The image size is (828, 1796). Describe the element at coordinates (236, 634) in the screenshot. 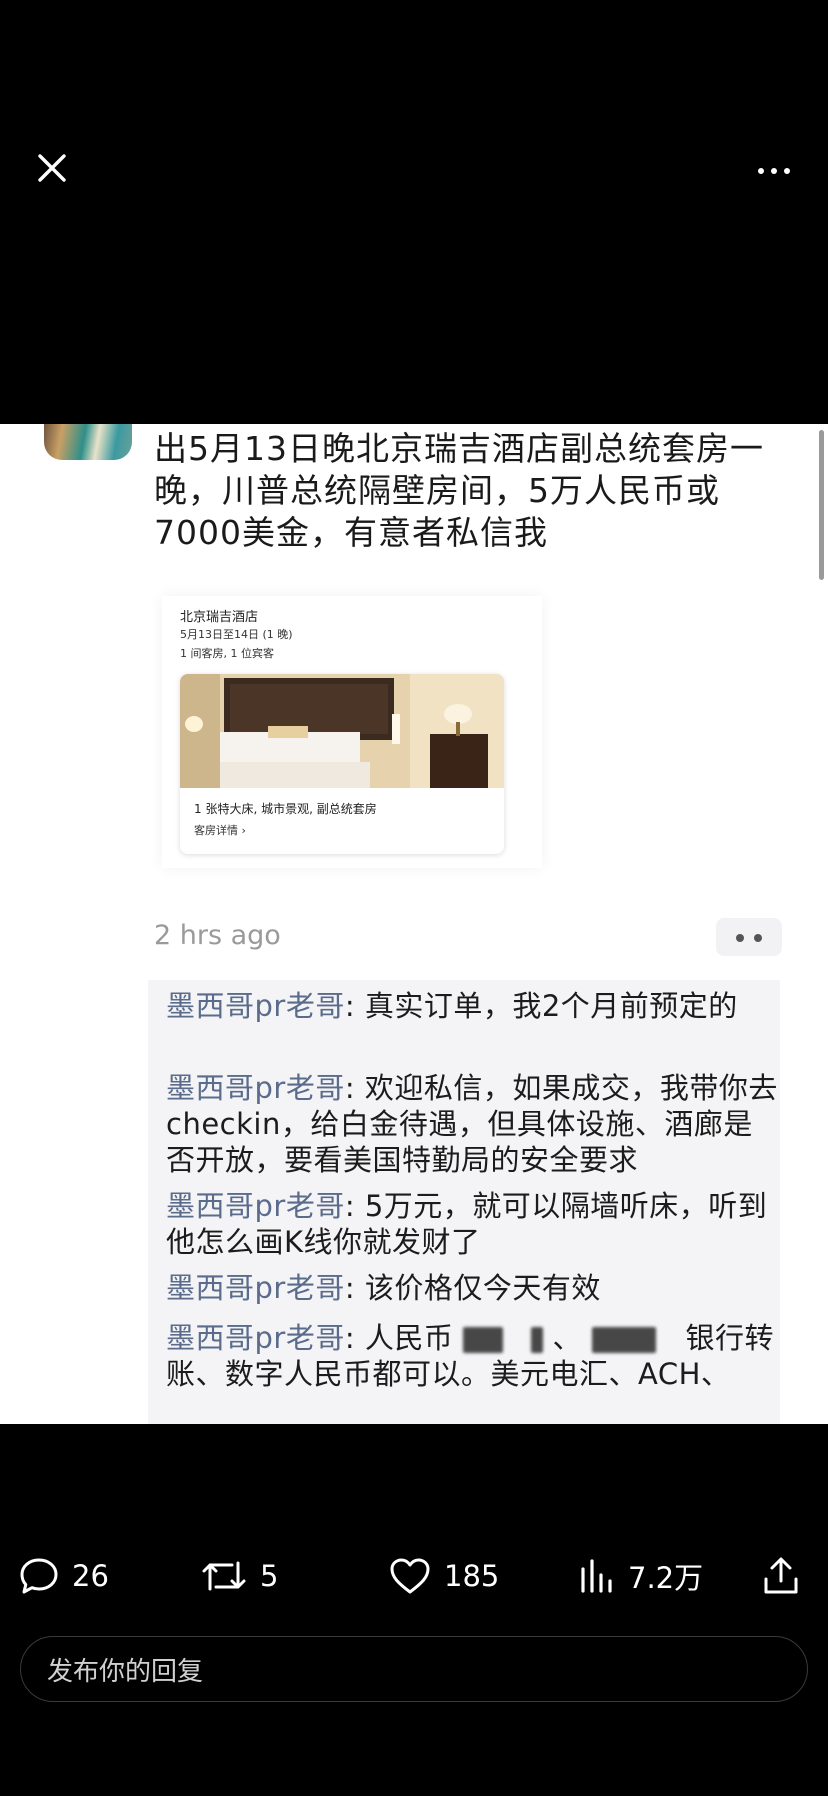

I see `booking-dates: 5月13日至14日 (1 晚)` at that location.